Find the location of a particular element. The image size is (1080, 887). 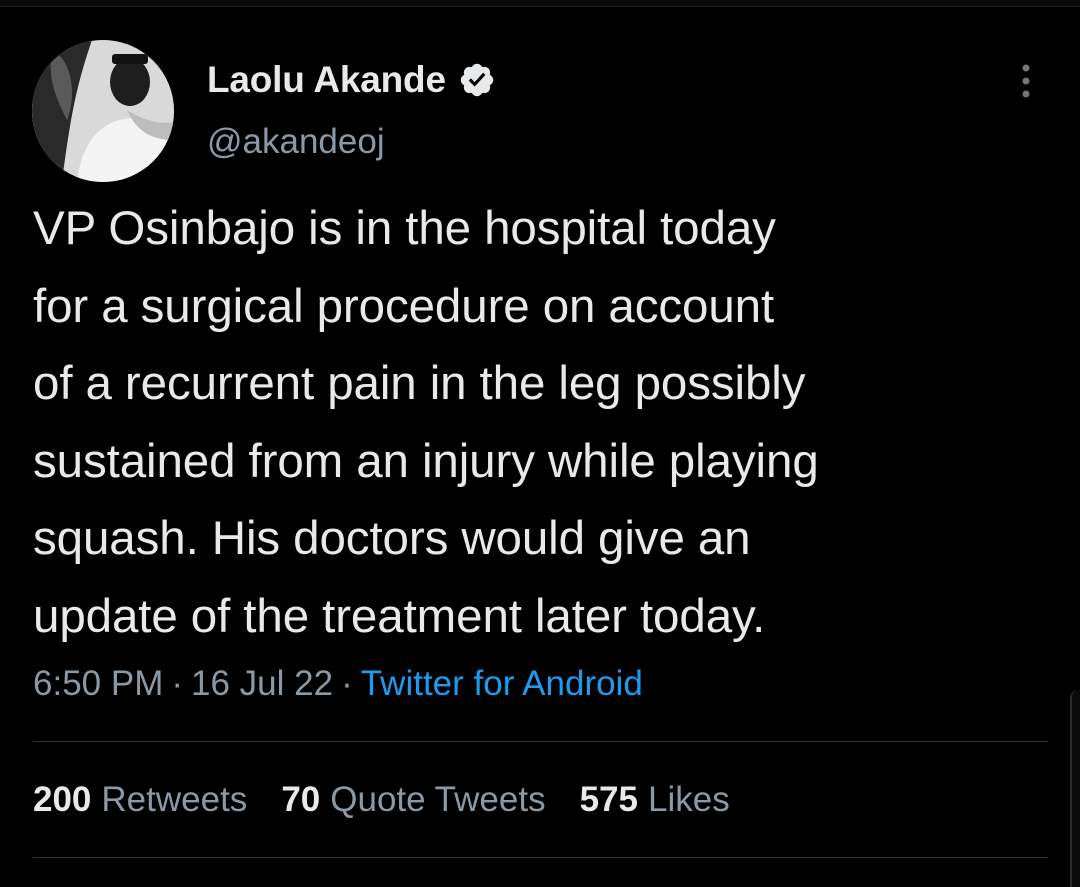

avatar-photo is located at coordinates (103, 111).